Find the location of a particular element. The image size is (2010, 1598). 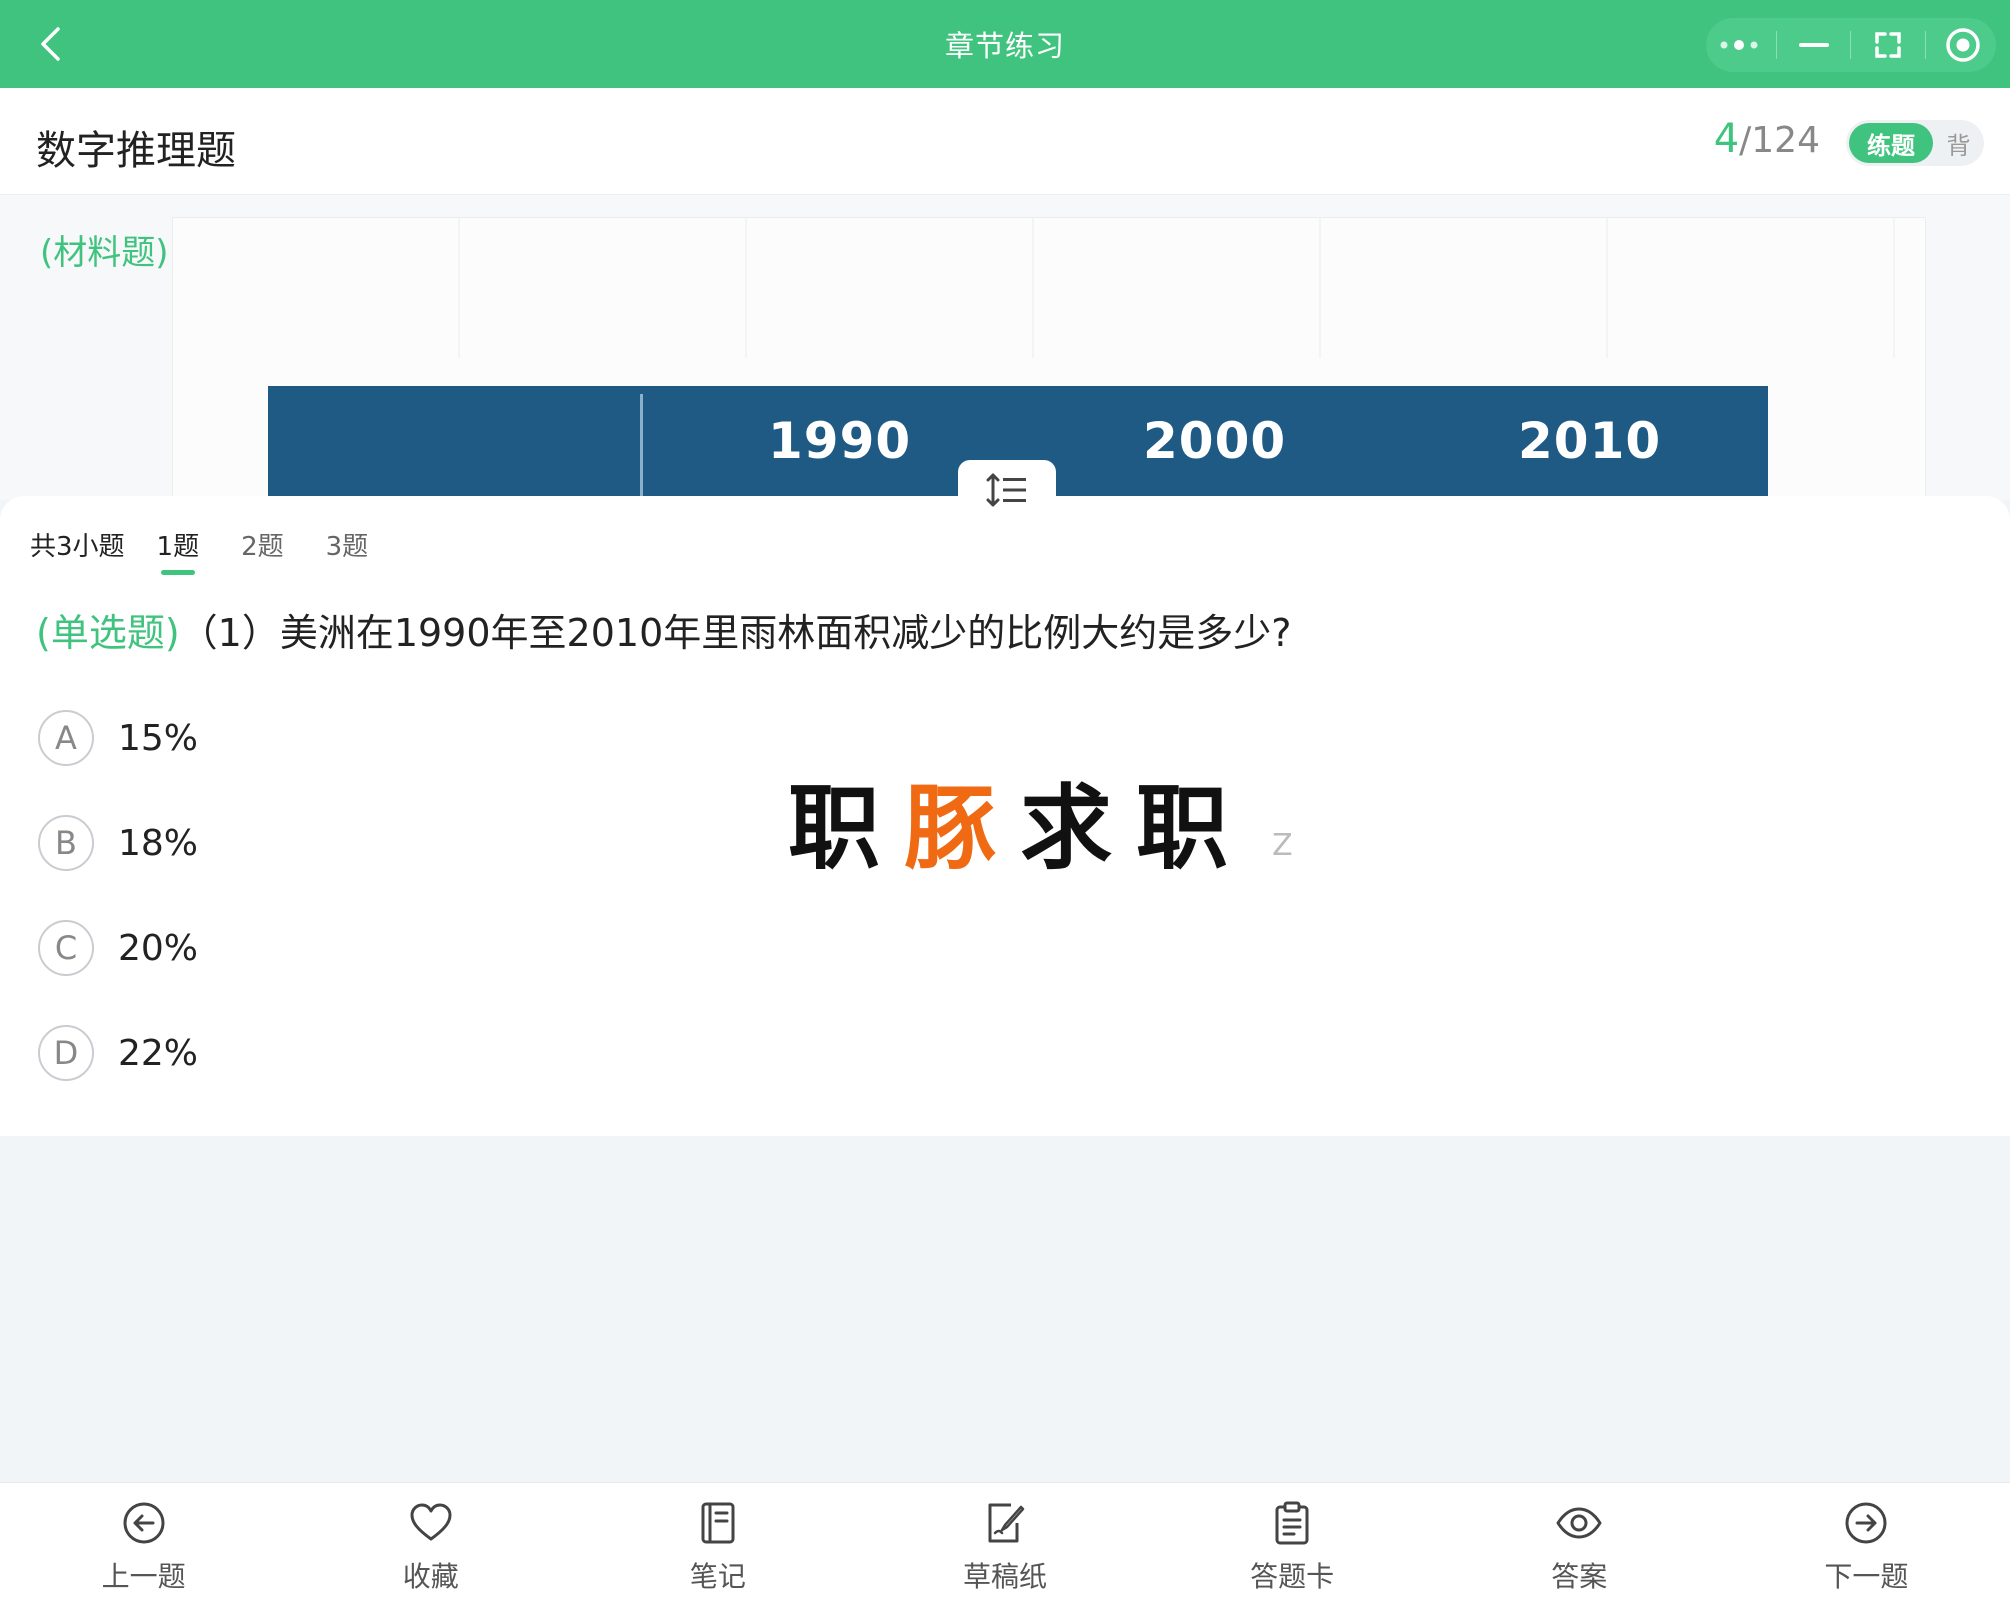

watermark-char: 求 is located at coordinates (1066, 828).